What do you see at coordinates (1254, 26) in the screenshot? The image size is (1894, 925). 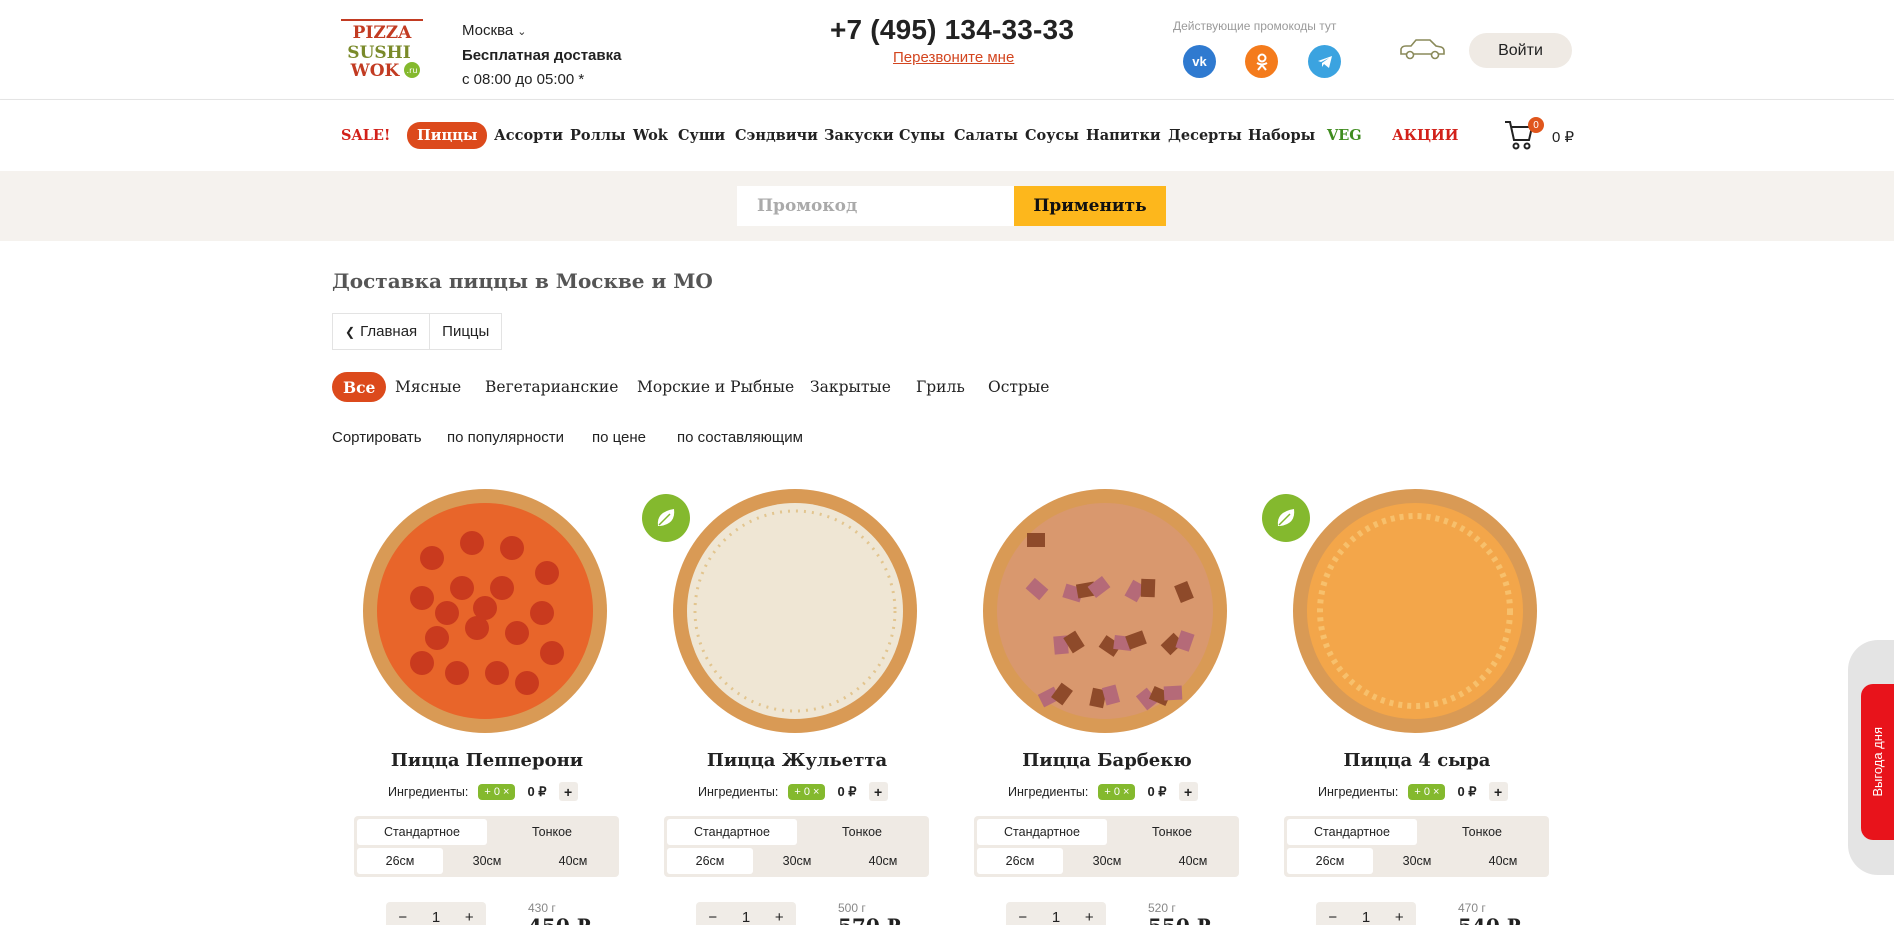 I see `promo-codes-hint: Действующие промокоды тут` at bounding box center [1254, 26].